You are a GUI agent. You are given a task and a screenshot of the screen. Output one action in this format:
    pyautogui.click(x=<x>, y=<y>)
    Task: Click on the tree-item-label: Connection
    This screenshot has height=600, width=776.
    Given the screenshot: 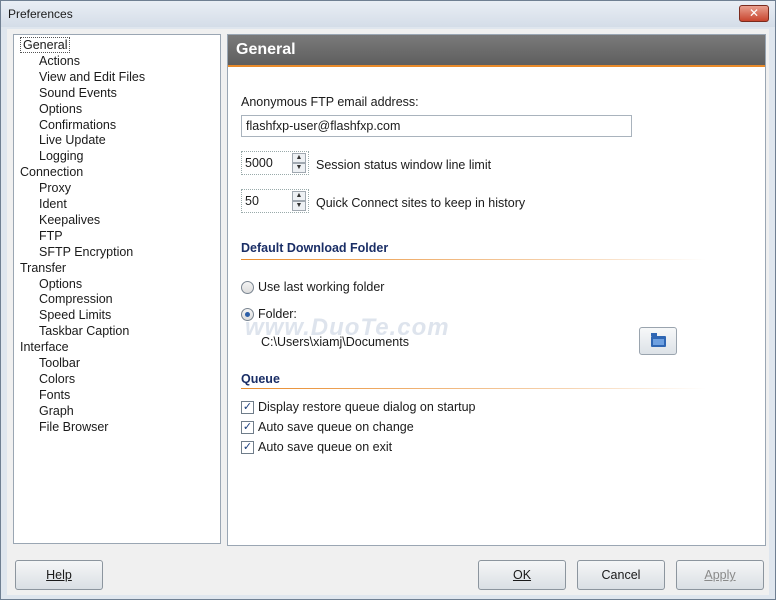 What is the action you would take?
    pyautogui.click(x=52, y=172)
    